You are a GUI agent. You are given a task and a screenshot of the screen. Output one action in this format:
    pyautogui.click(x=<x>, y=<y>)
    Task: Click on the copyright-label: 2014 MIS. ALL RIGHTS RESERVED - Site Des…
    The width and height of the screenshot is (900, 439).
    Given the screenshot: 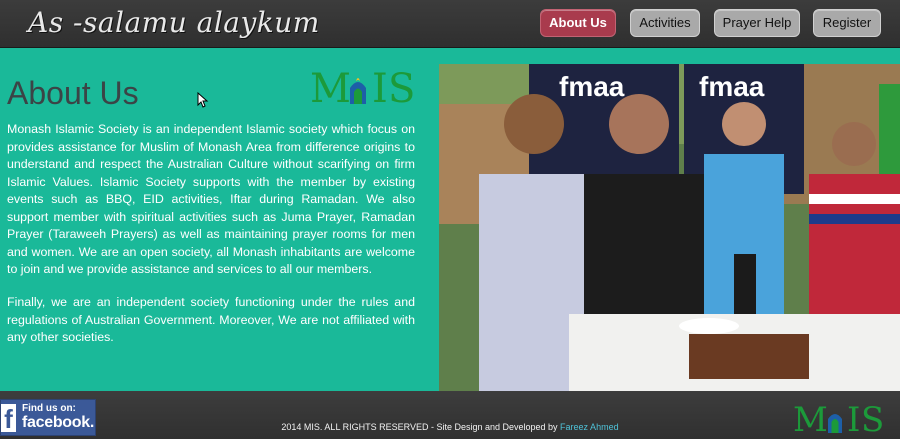 What is the action you would take?
    pyautogui.click(x=421, y=427)
    